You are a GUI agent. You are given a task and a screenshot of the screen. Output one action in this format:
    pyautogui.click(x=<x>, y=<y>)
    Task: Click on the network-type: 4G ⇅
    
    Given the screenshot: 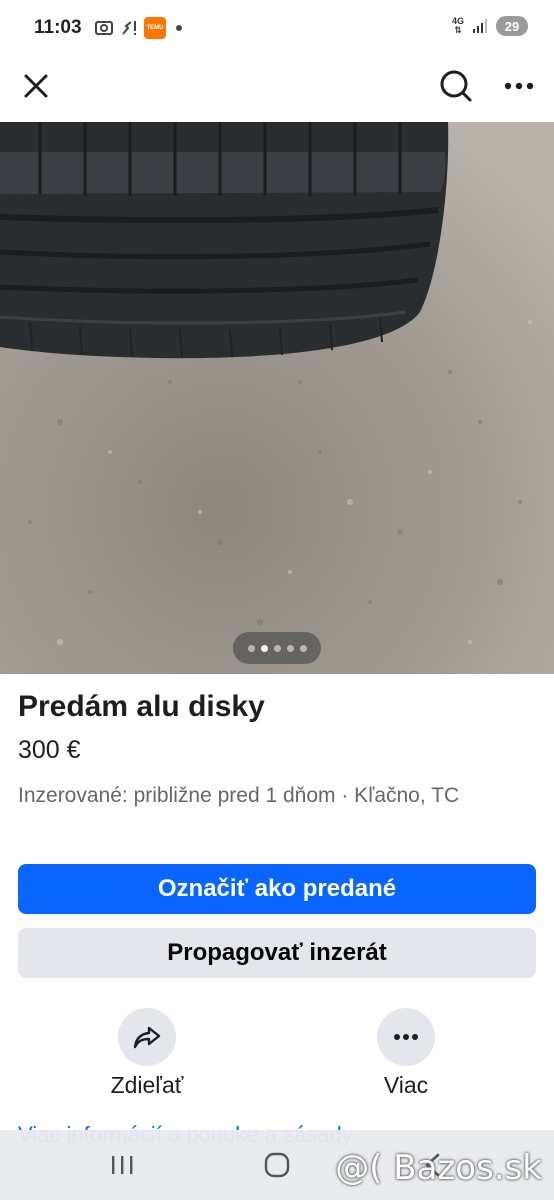 What is the action you would take?
    pyautogui.click(x=457, y=25)
    